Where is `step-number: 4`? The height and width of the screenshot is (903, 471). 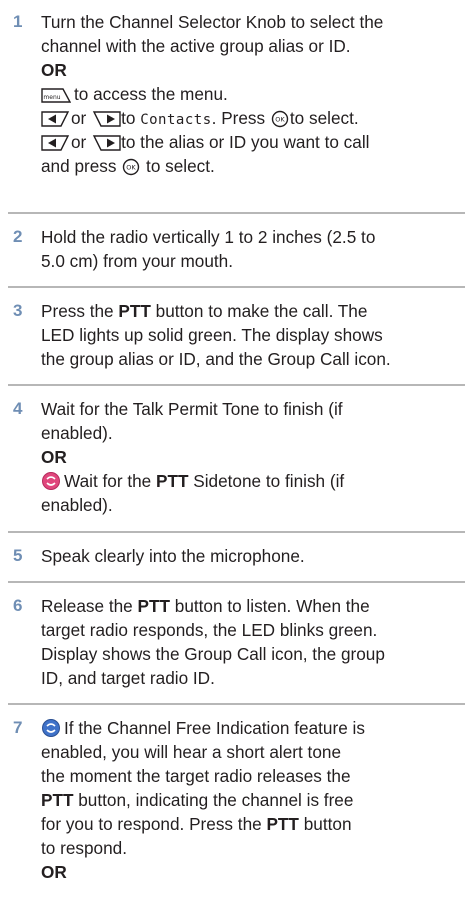
step-number: 4 is located at coordinates (18, 408).